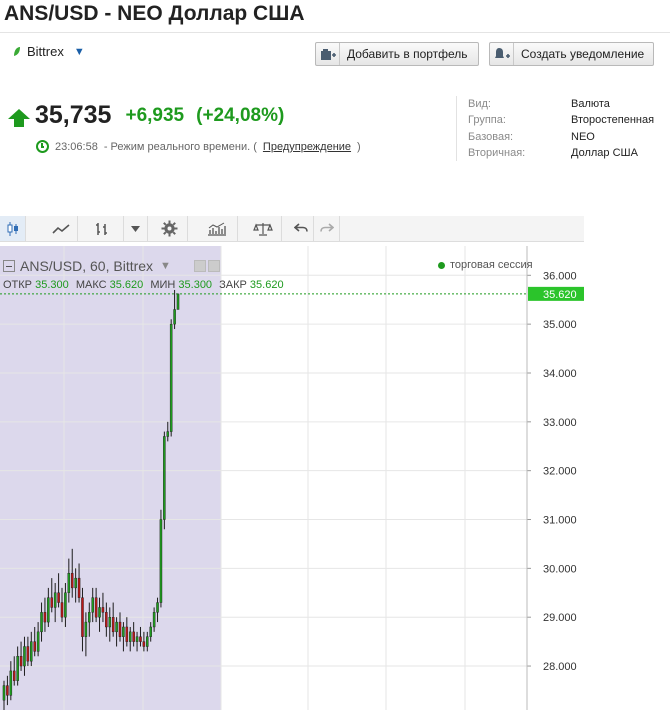 This screenshot has width=670, height=710. Describe the element at coordinates (561, 104) in the screenshot. I see `info-row: Вид: Валюта` at that location.